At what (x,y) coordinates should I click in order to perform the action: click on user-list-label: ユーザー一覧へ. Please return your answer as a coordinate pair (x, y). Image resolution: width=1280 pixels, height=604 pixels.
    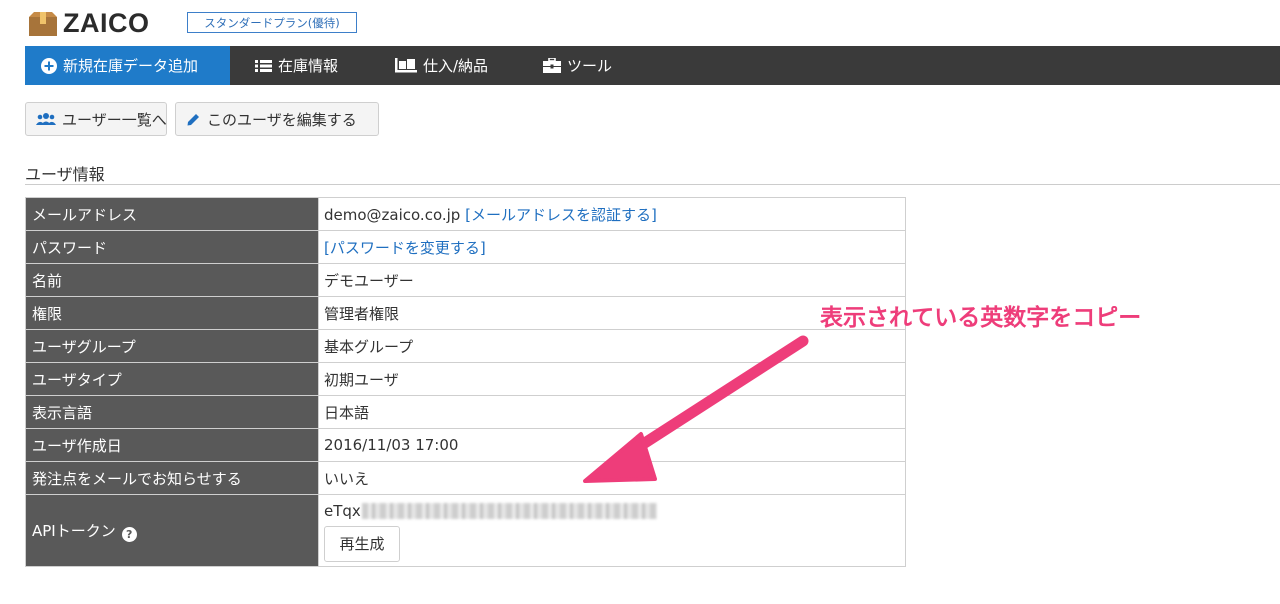
    Looking at the image, I should click on (114, 119).